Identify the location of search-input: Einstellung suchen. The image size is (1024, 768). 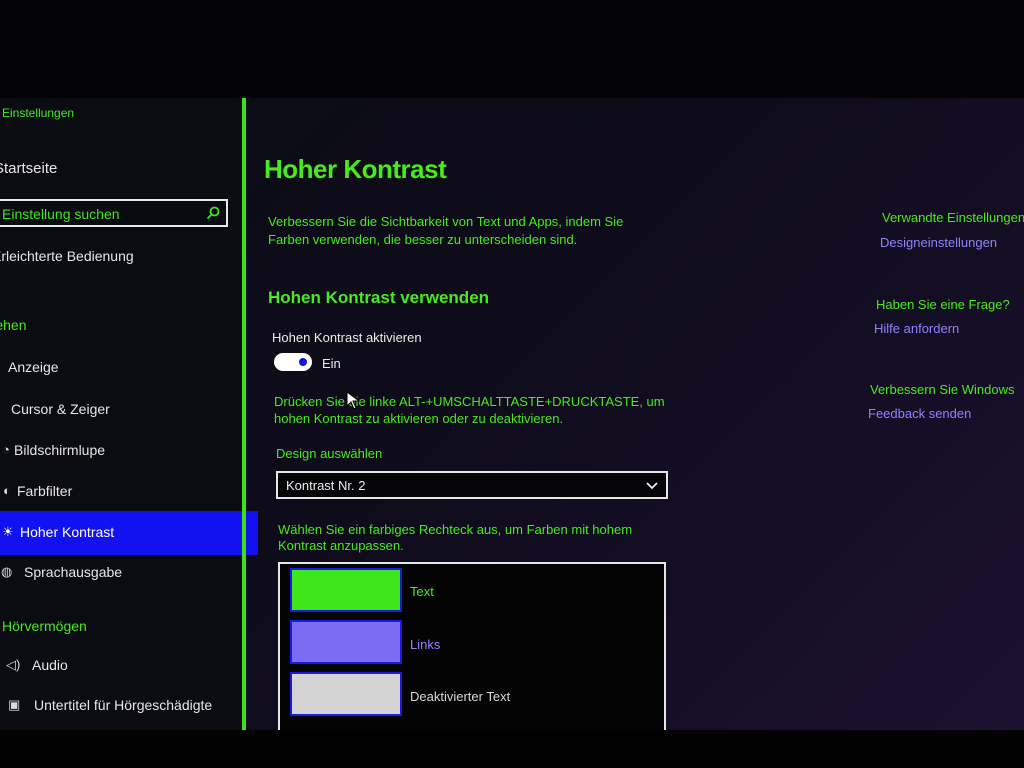
(114, 213).